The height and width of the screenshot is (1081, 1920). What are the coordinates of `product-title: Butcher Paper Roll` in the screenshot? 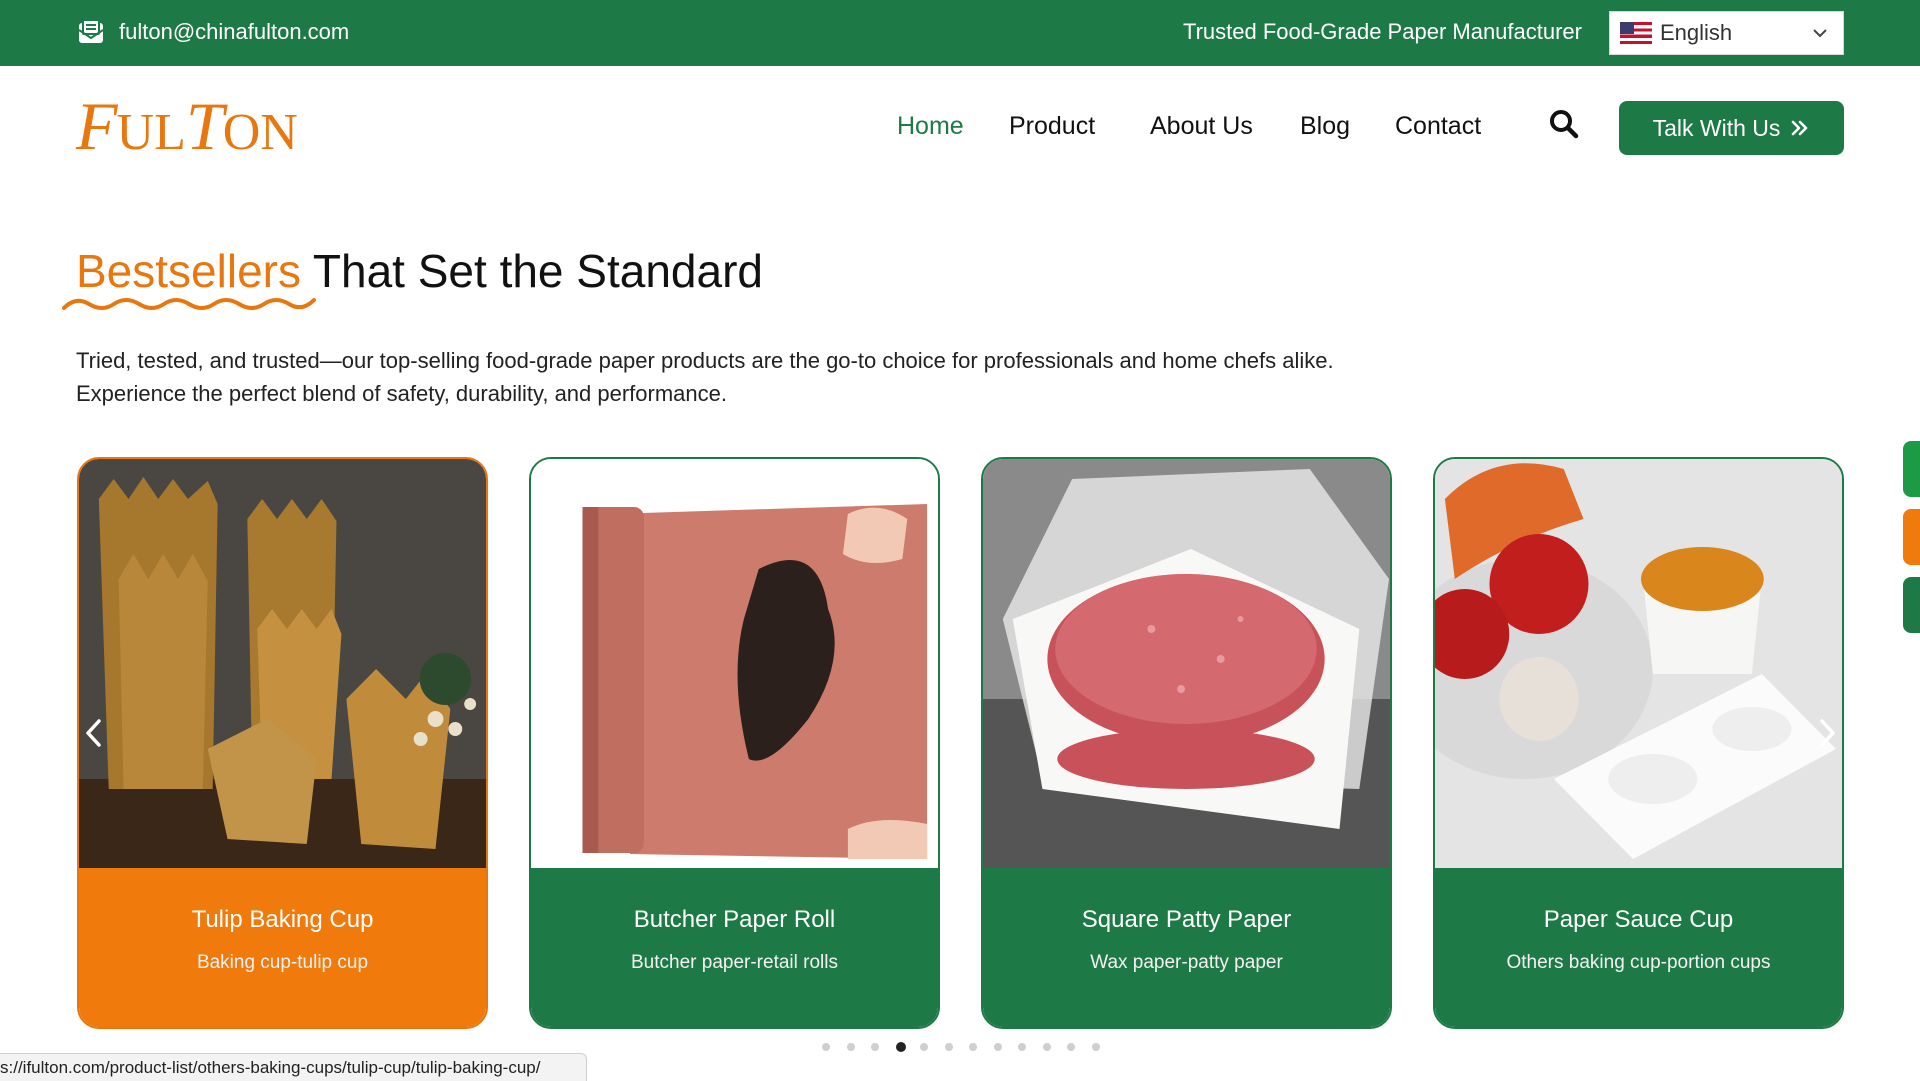 It's located at (734, 920).